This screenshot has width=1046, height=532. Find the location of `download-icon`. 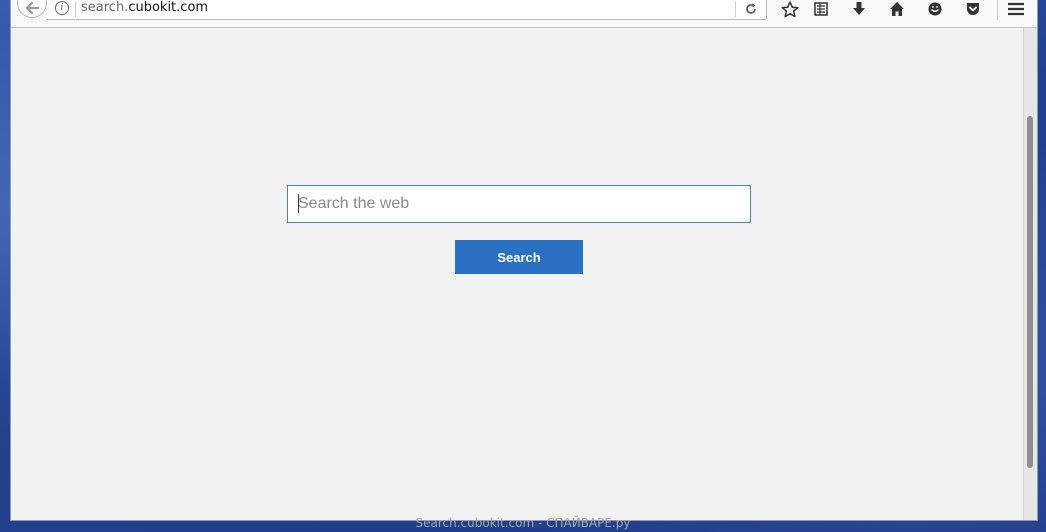

download-icon is located at coordinates (859, 8).